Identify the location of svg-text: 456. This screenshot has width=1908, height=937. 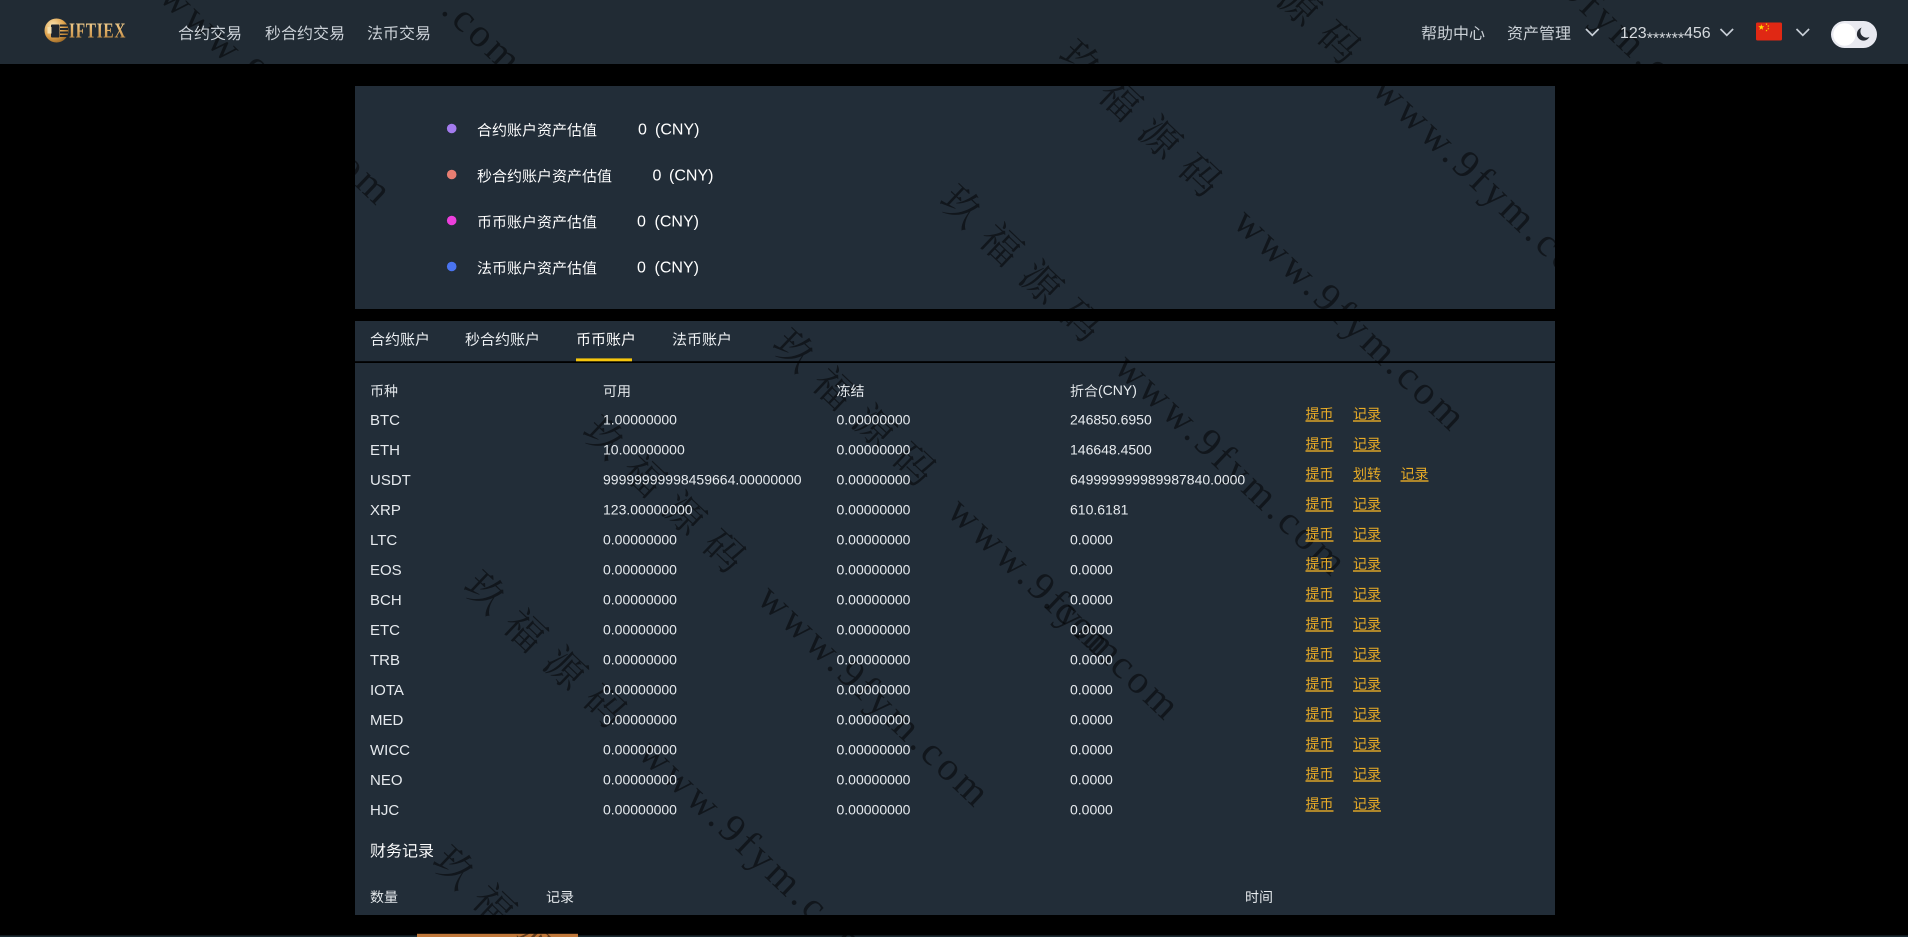
(1697, 33).